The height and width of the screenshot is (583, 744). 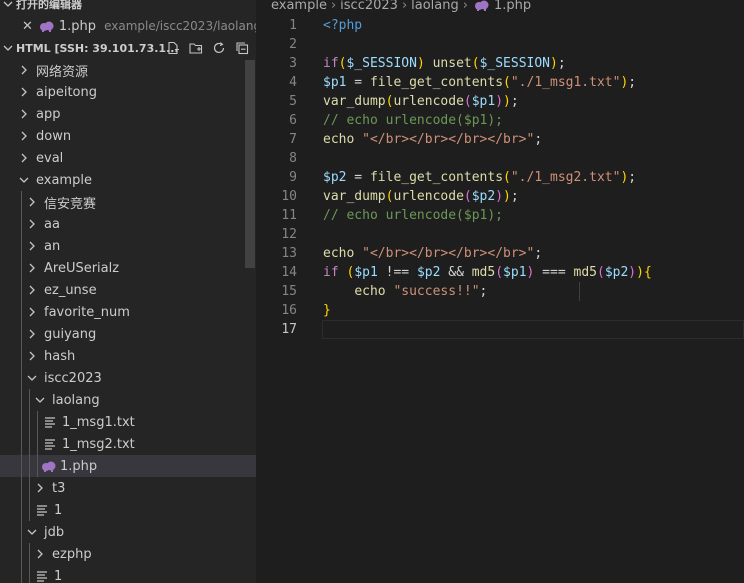 I want to click on tree-file-item: 1_msg1.txt, so click(x=128, y=422).